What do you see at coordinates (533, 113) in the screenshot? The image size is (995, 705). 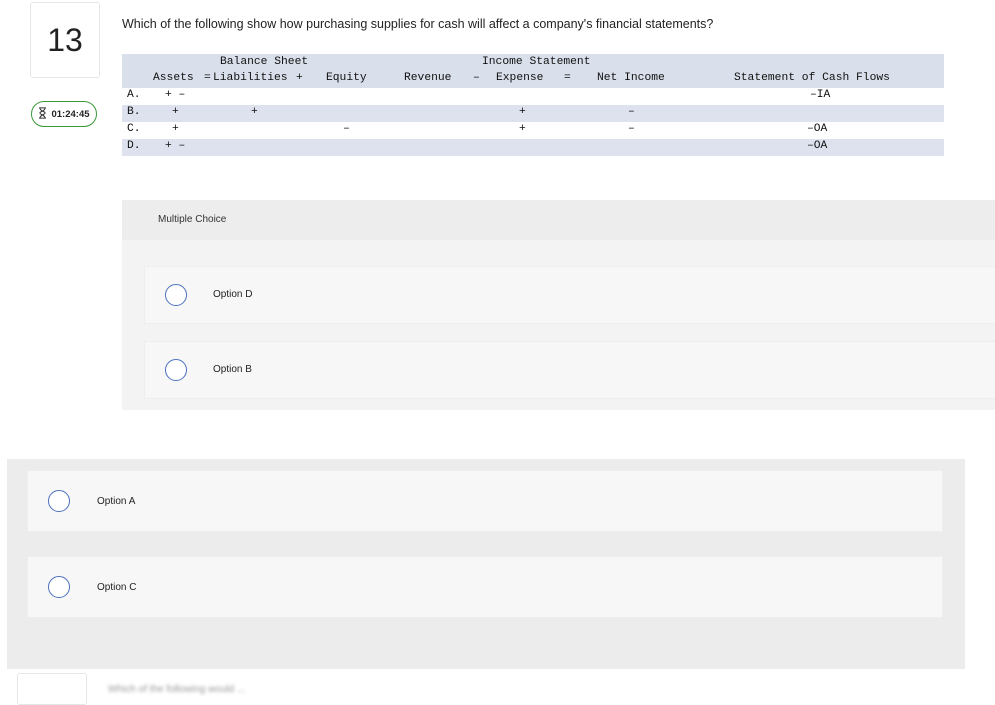 I see `table-row: B. + + + –` at bounding box center [533, 113].